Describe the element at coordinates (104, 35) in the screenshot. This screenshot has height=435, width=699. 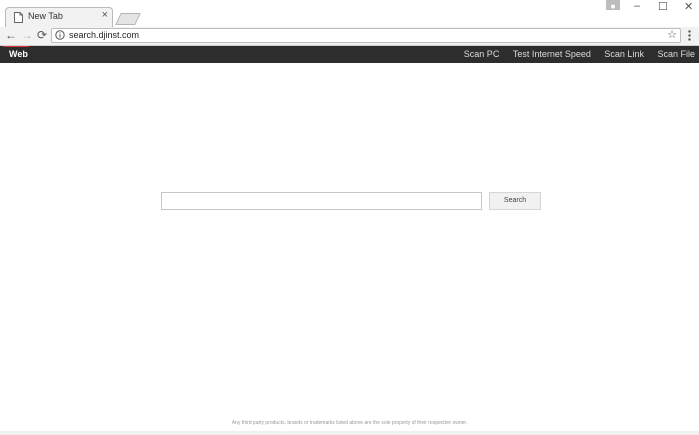
I see `url-text: search.djinst.com` at that location.